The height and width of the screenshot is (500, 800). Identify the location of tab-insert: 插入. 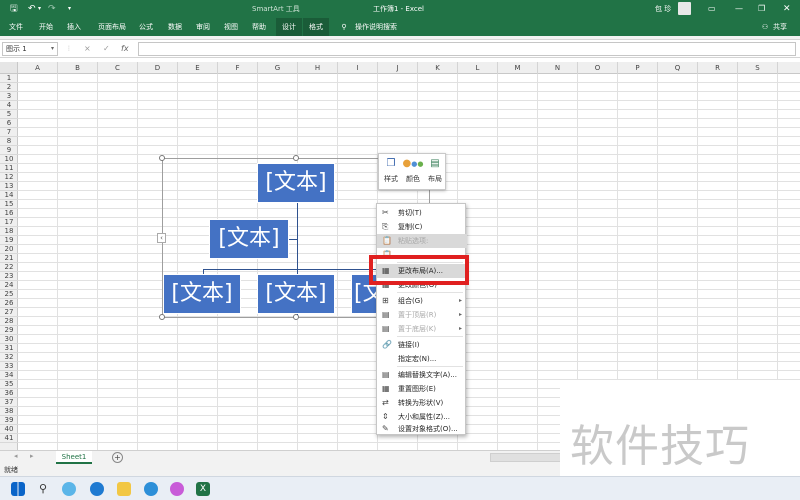
(74, 27).